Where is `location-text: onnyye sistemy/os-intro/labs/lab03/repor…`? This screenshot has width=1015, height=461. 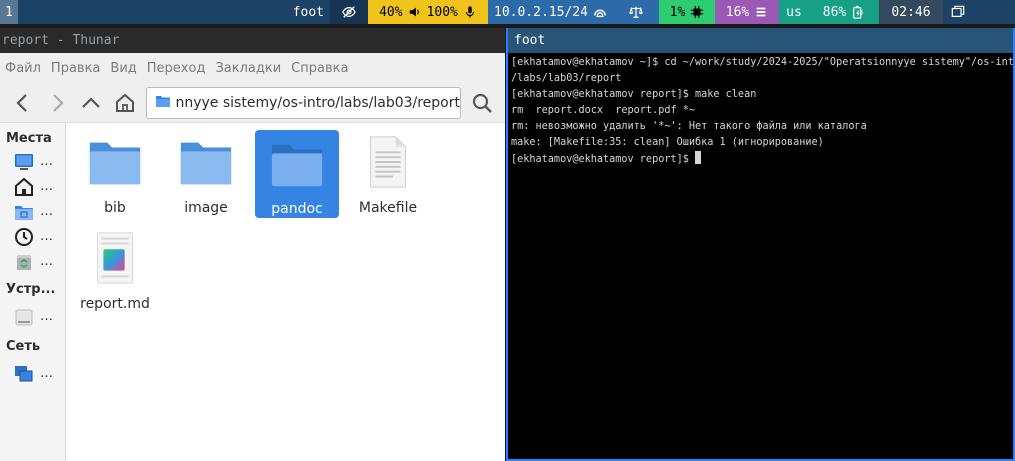 location-text: onnyye sistemy/os-intro/labs/lab03/repor… is located at coordinates (317, 102).